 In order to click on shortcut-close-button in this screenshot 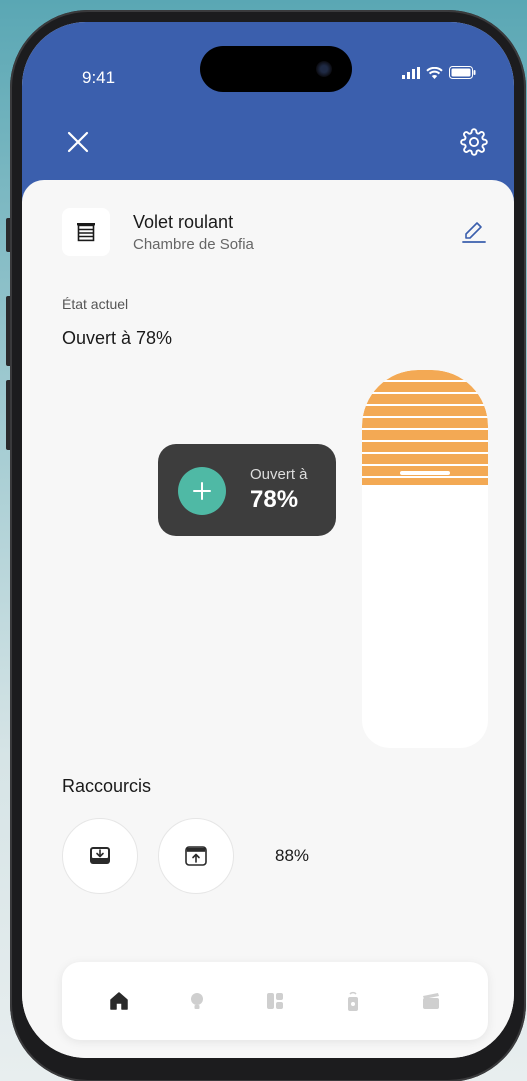, I will do `click(100, 856)`.